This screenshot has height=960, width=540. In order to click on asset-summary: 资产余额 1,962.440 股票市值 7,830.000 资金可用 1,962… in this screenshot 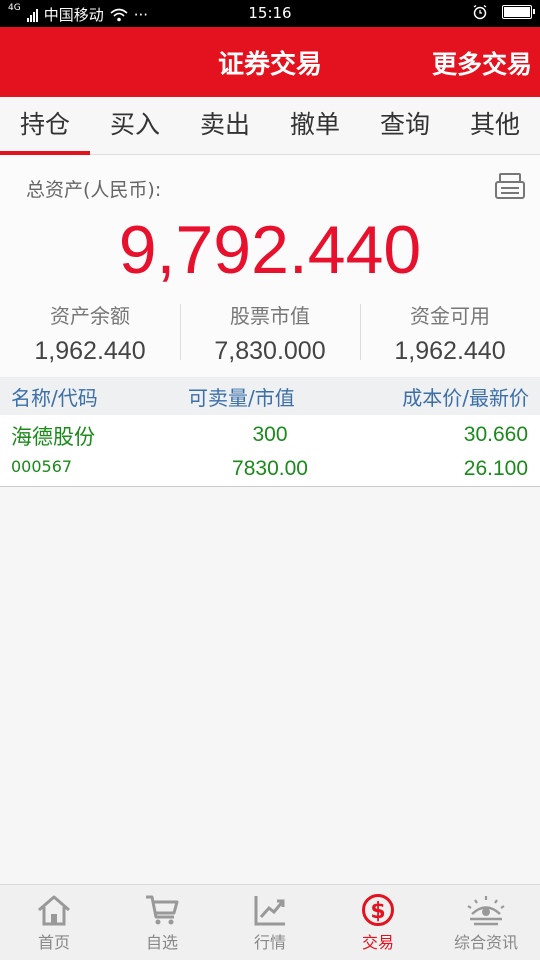, I will do `click(270, 333)`.